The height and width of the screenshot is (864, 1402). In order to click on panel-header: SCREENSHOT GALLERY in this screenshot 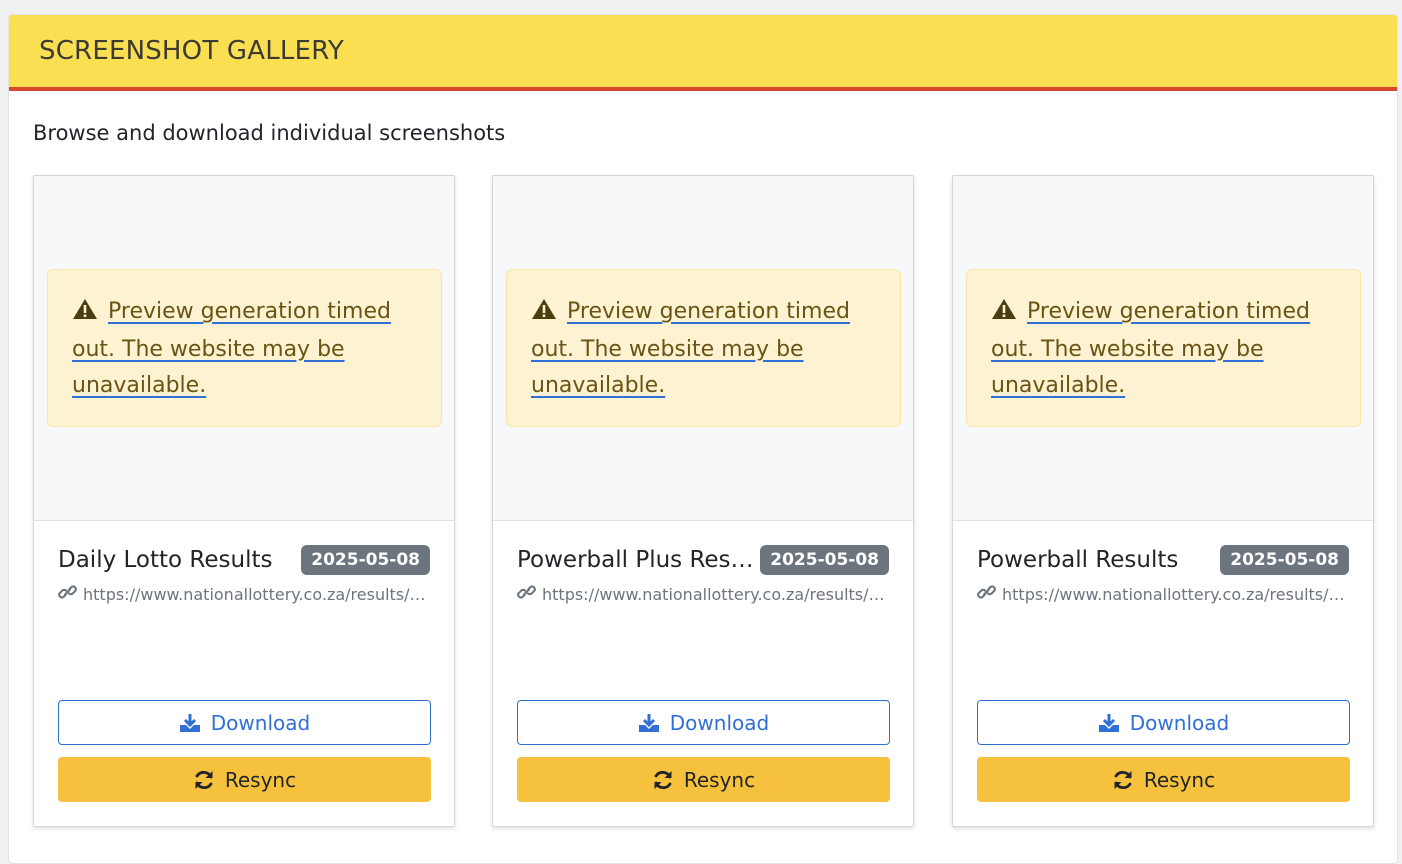, I will do `click(703, 53)`.